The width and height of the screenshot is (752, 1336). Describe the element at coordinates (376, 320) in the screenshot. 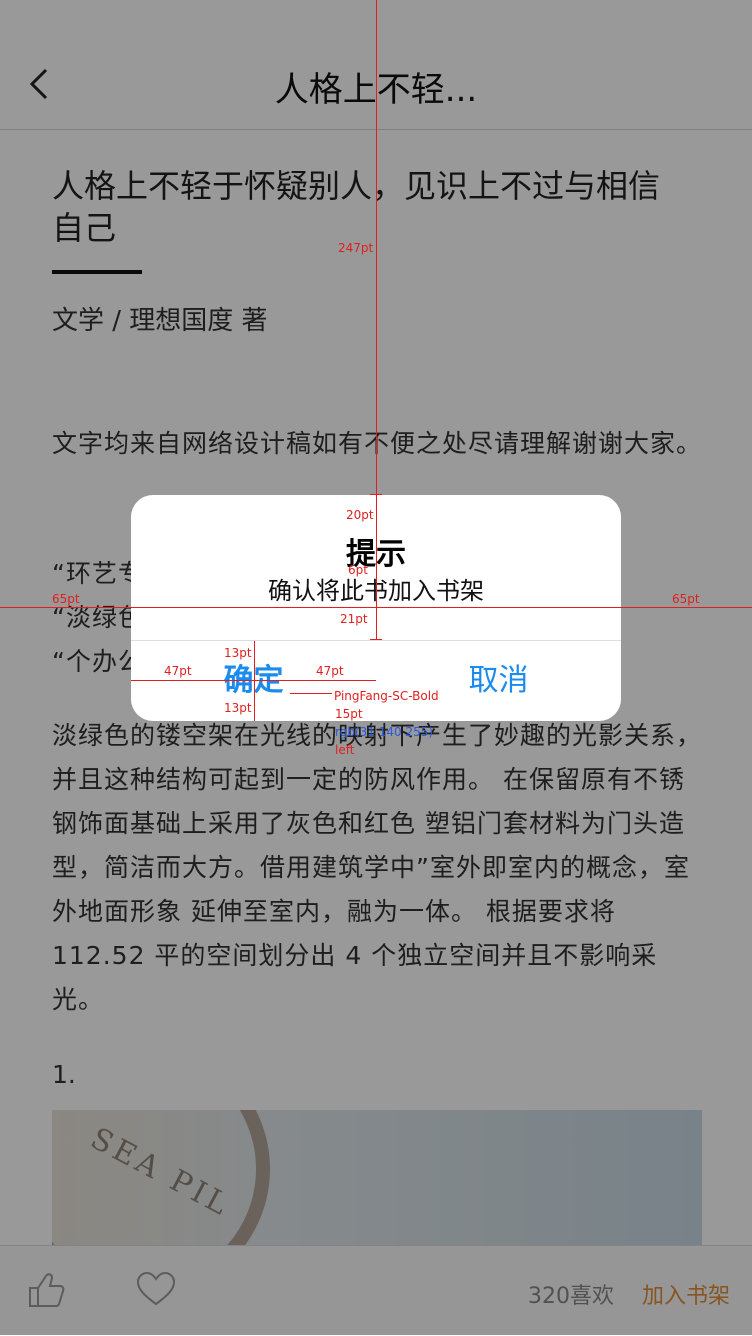

I see `annotation-vline-center` at that location.